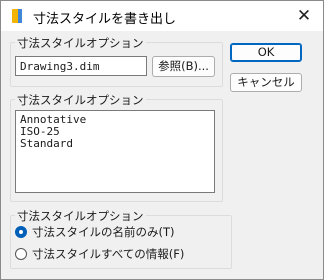 The height and width of the screenshot is (280, 324). I want to click on close-button: ✕, so click(304, 16).